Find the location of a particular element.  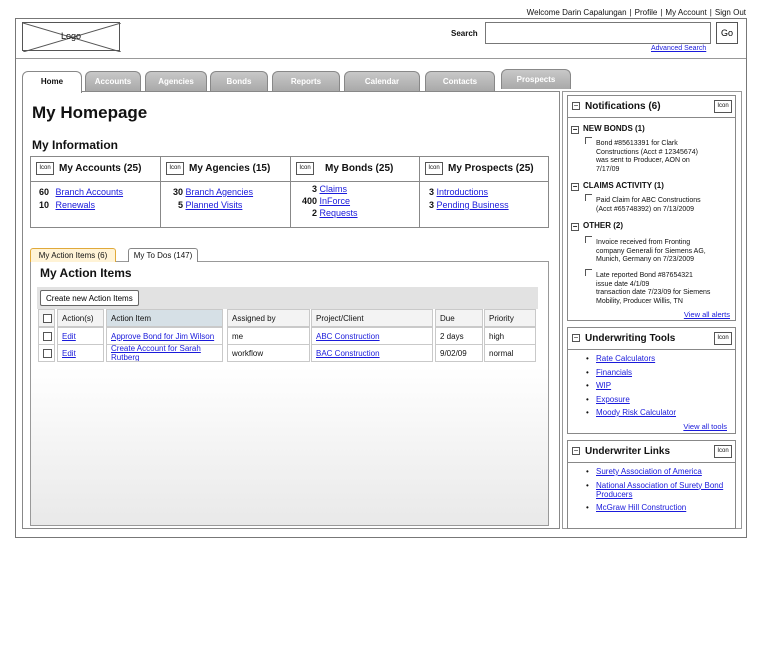

list-item: Exposure is located at coordinates (630, 399).